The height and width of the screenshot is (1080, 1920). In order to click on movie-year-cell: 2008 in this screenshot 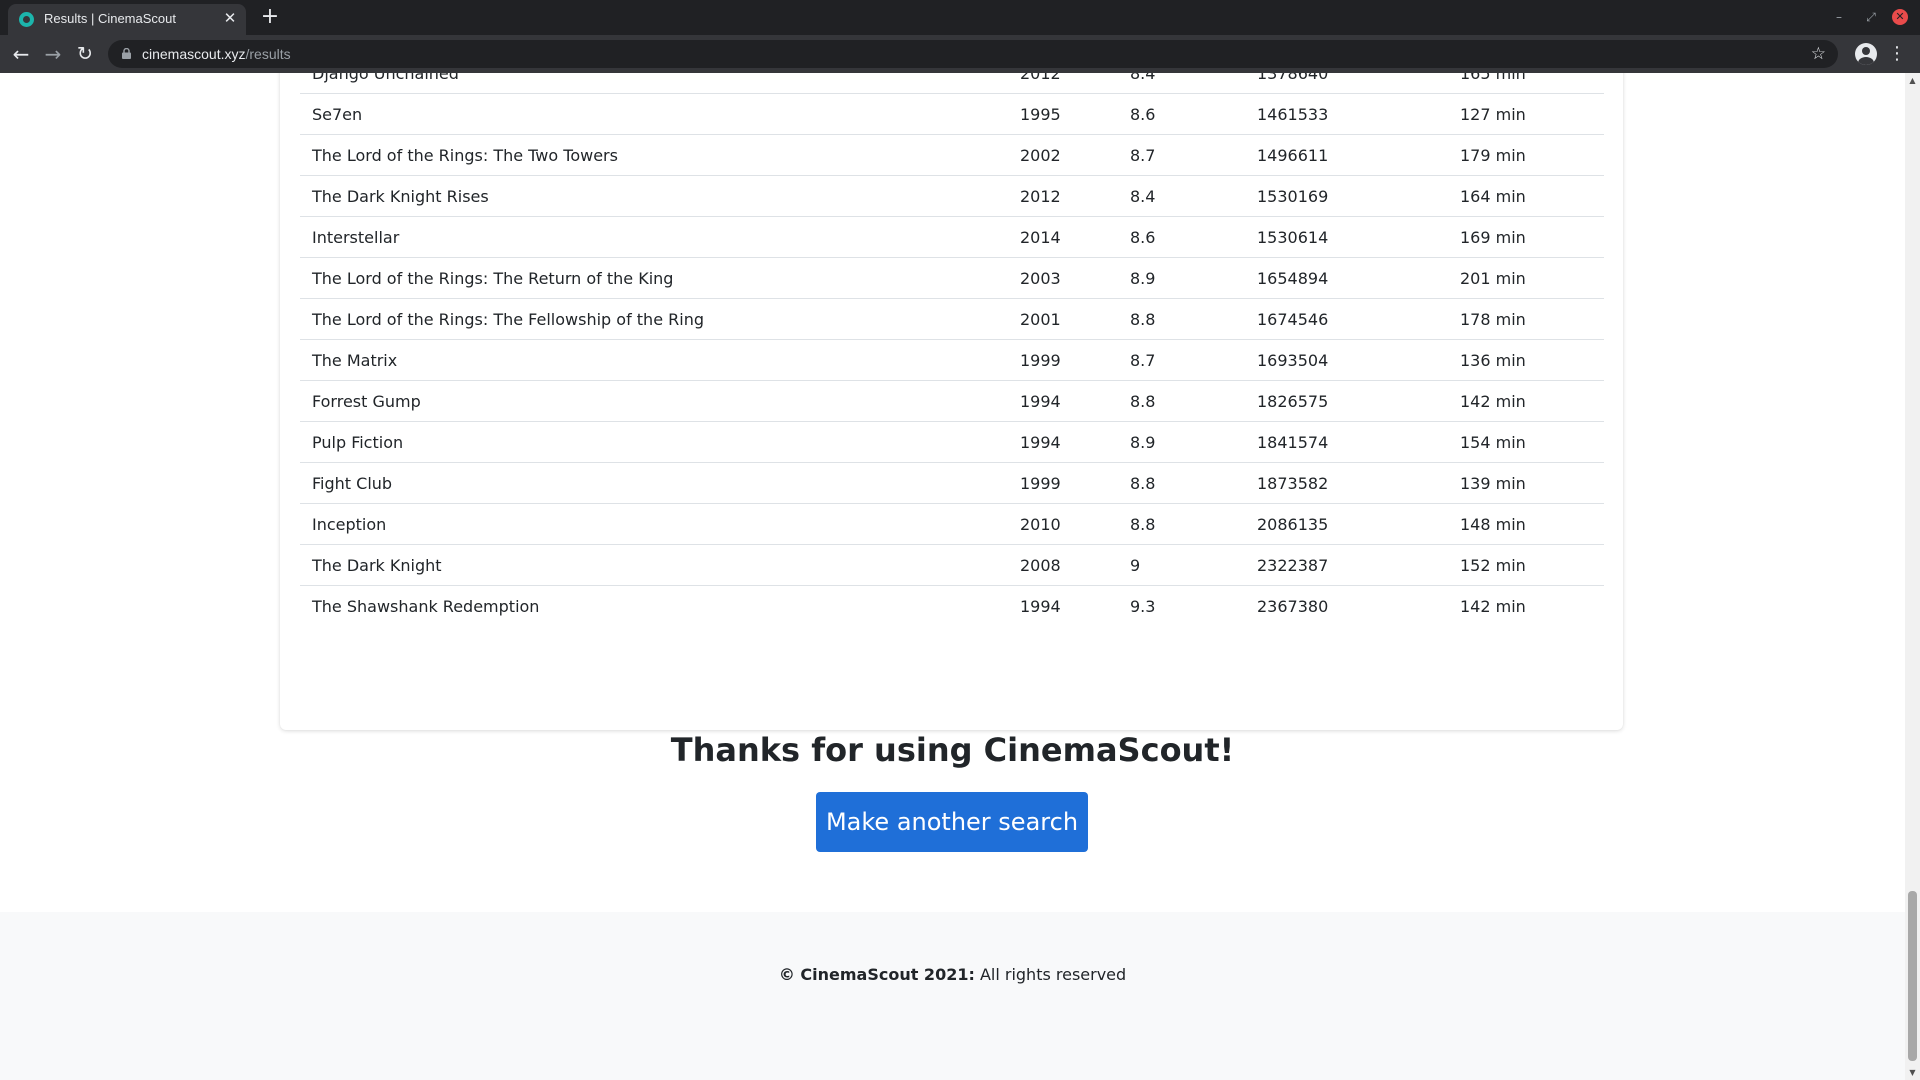, I will do `click(1063, 565)`.